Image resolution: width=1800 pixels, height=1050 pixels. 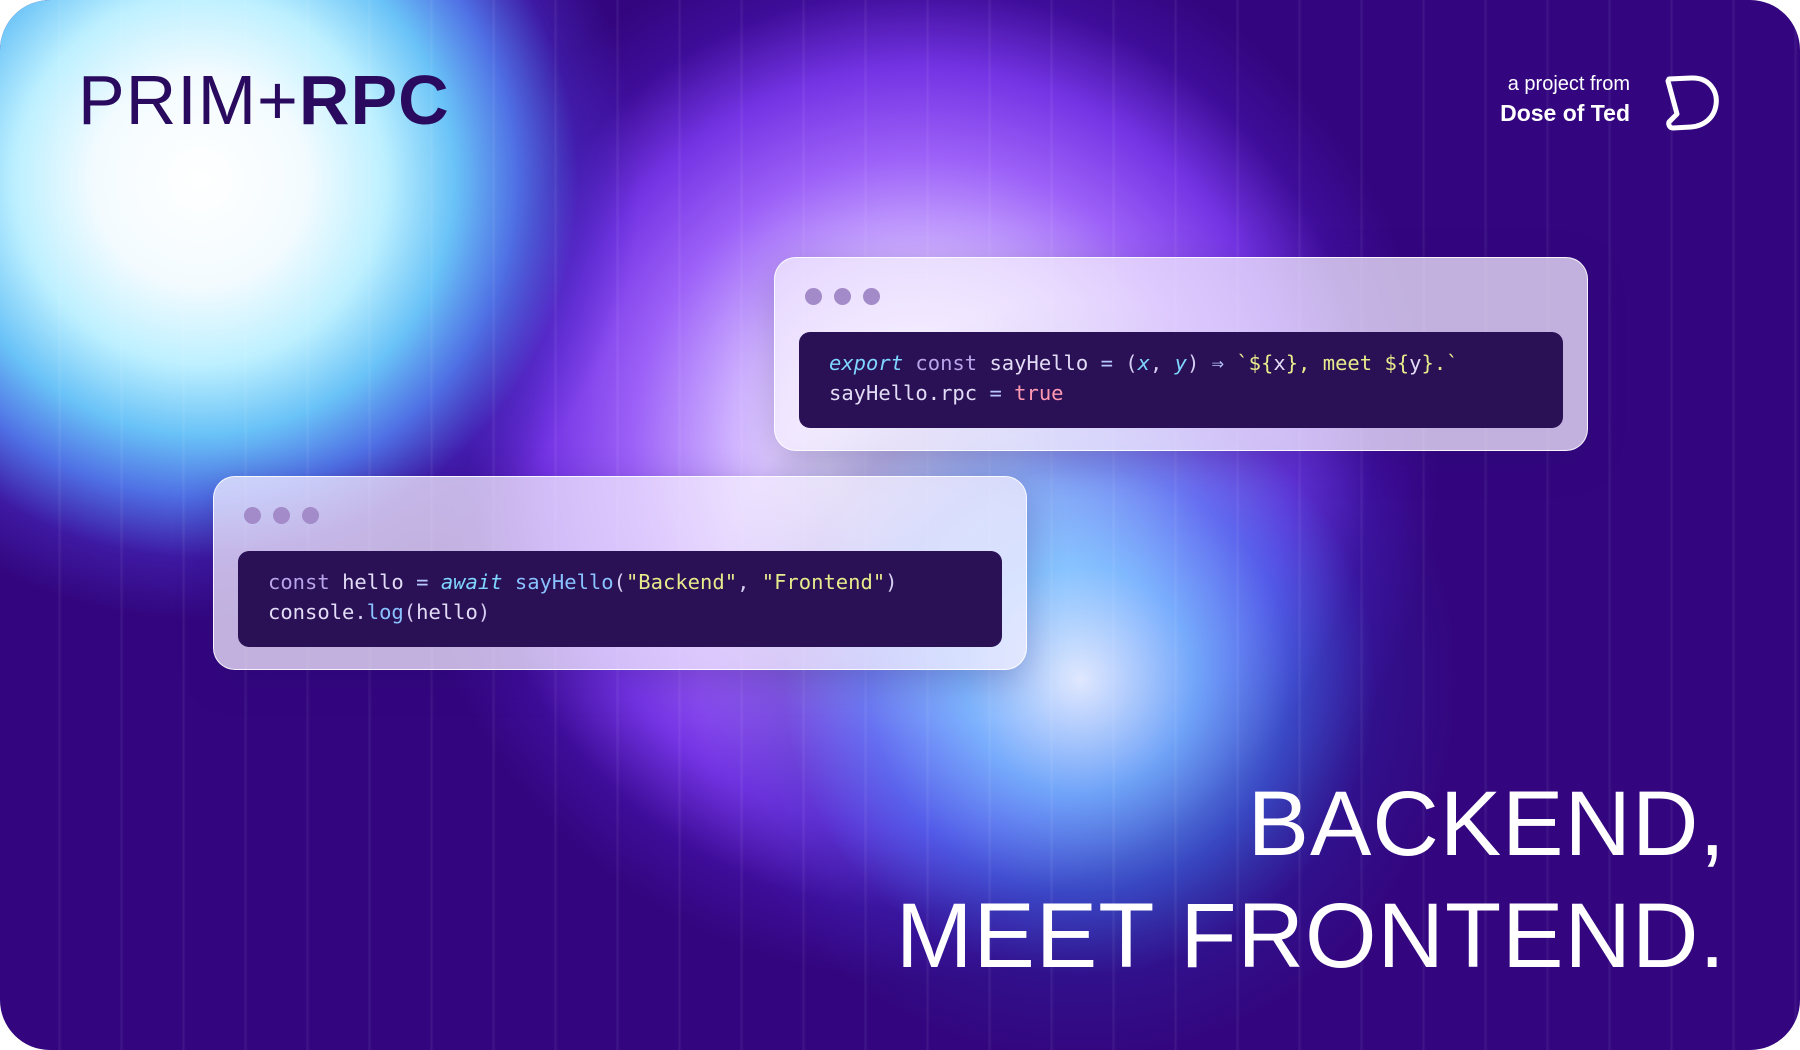 I want to click on code-token: }.`, so click(x=1440, y=363).